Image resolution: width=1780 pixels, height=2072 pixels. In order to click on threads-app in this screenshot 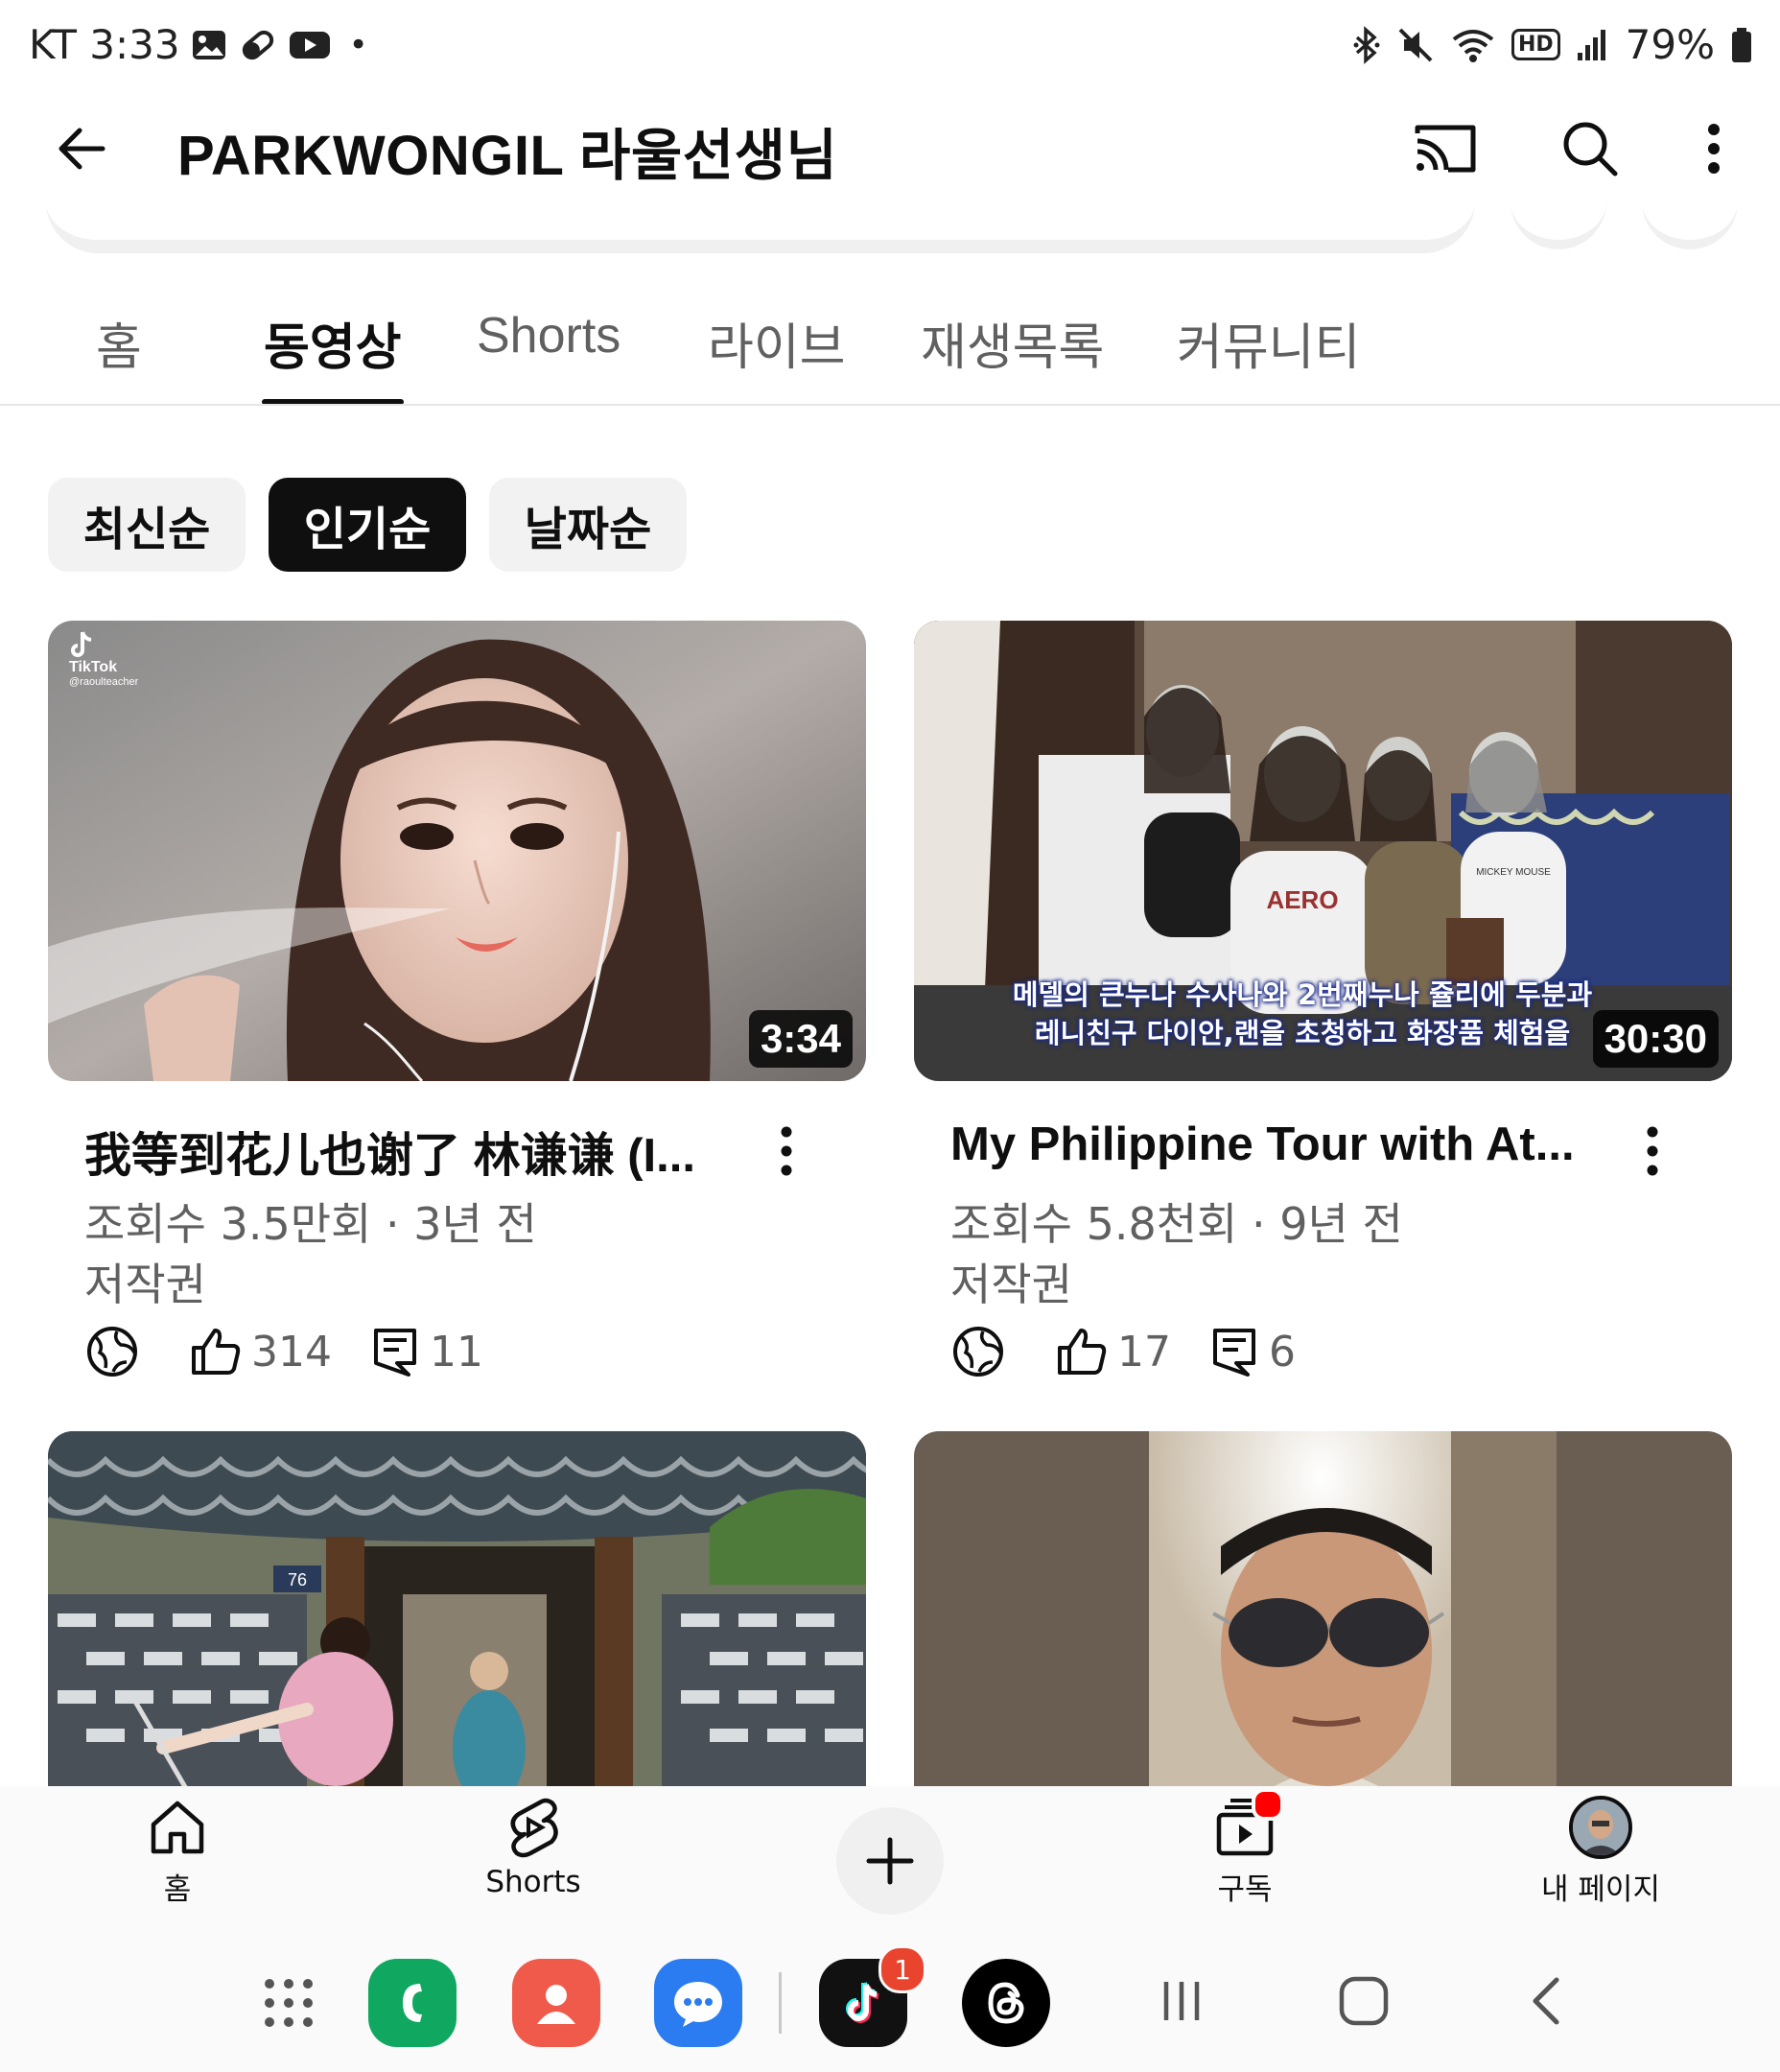, I will do `click(1006, 2003)`.